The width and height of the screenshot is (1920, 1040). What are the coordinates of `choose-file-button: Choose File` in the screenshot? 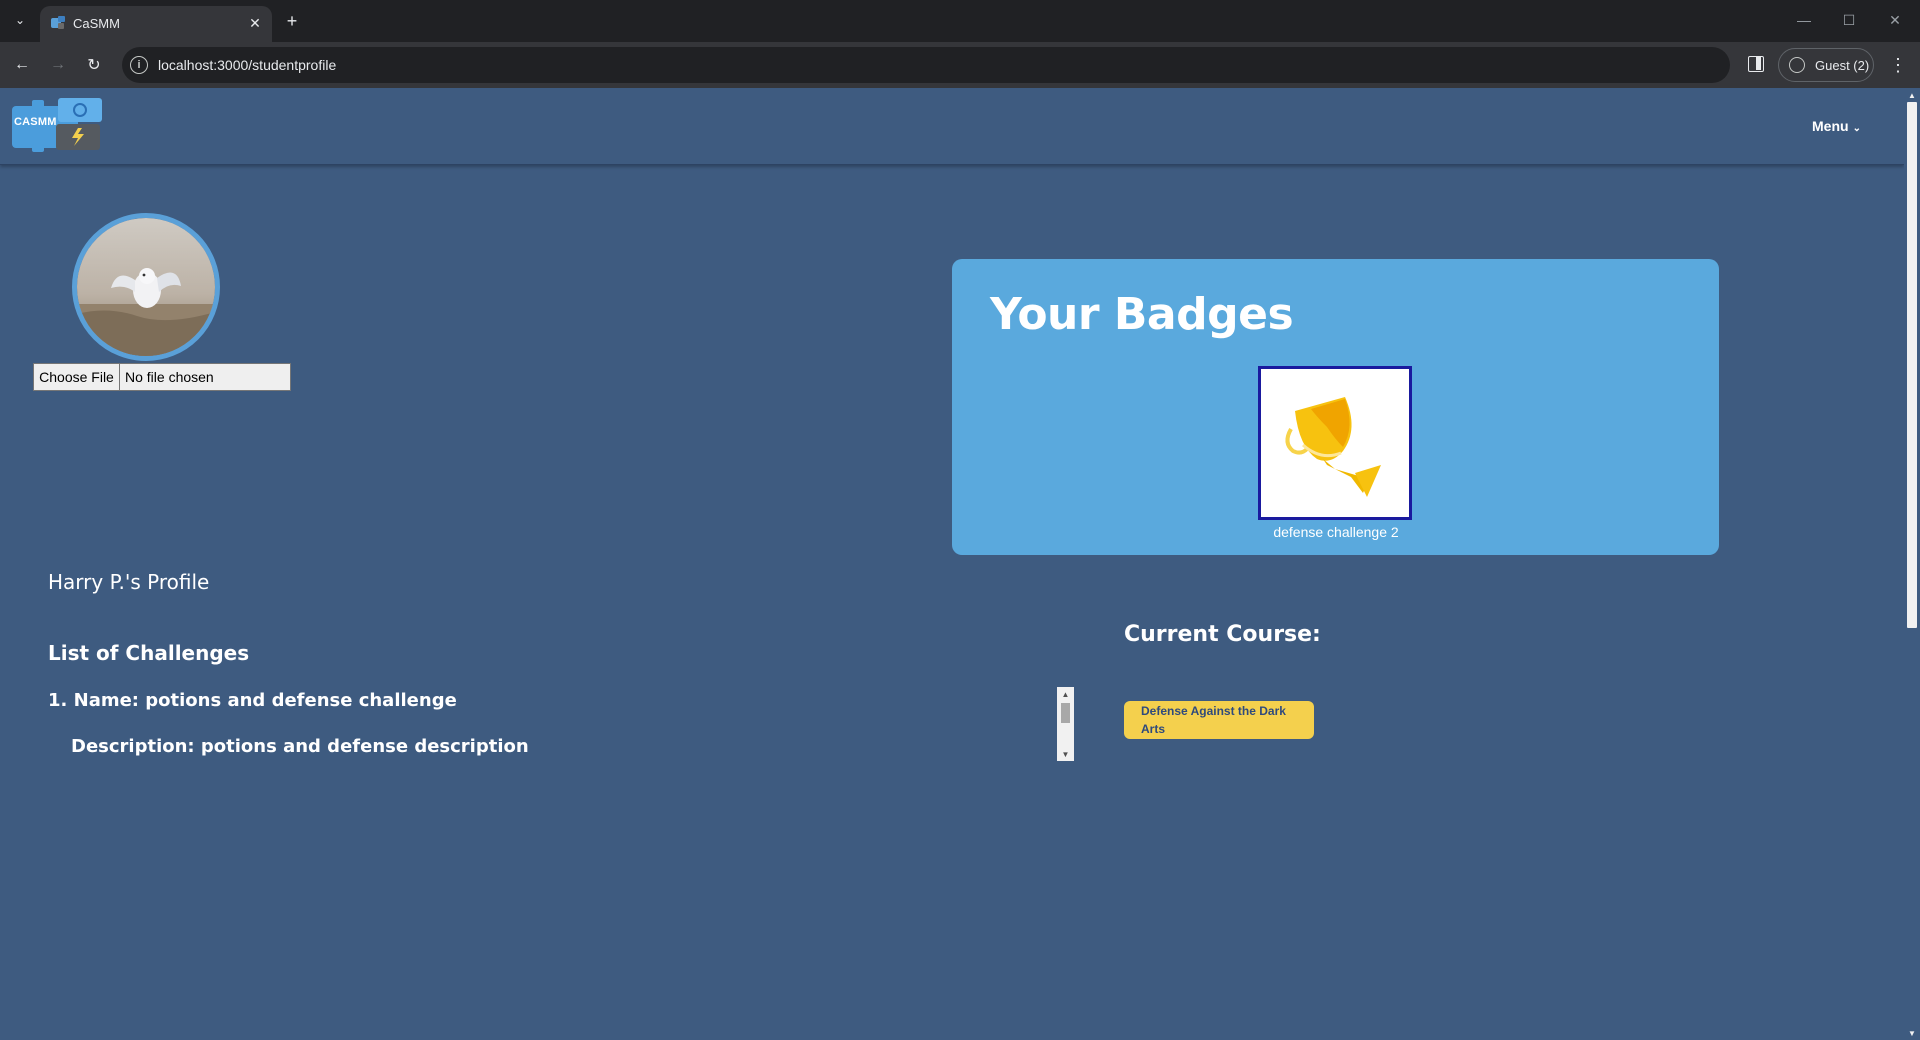 It's located at (77, 377).